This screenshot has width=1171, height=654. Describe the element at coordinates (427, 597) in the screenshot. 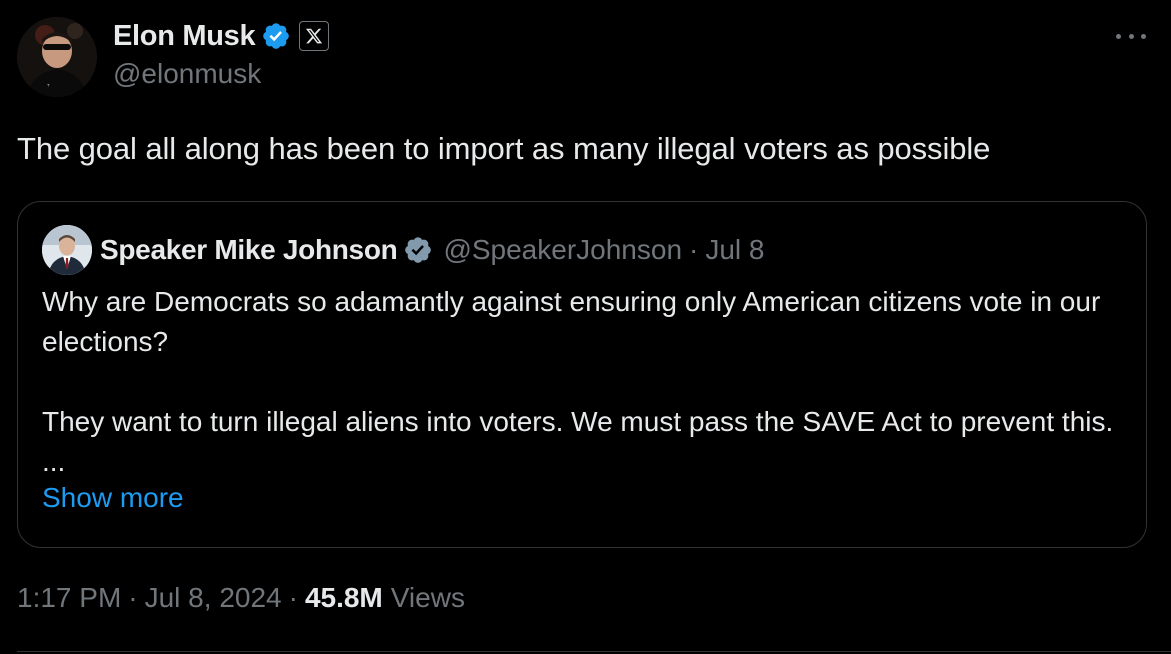

I see `views-label: Views` at that location.